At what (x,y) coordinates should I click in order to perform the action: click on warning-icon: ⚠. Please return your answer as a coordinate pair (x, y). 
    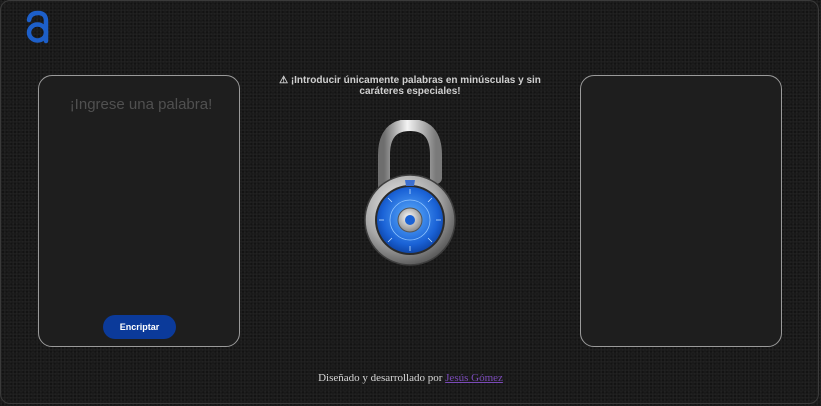
    Looking at the image, I should click on (284, 80).